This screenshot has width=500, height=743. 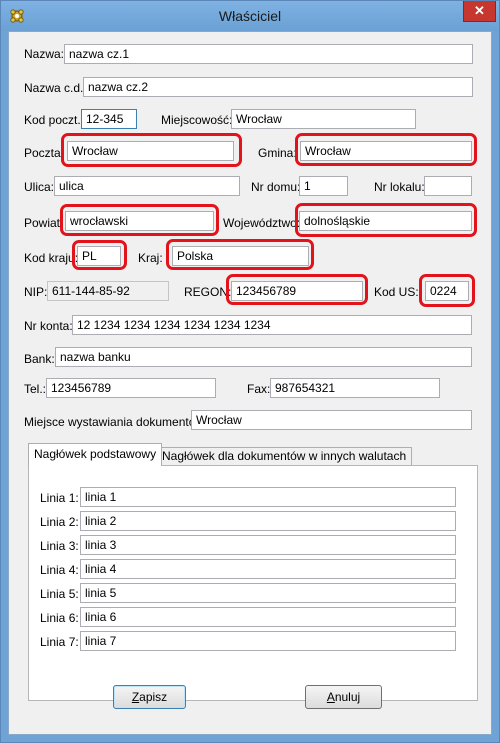 I want to click on tel-label: Tel.:, so click(x=35, y=389).